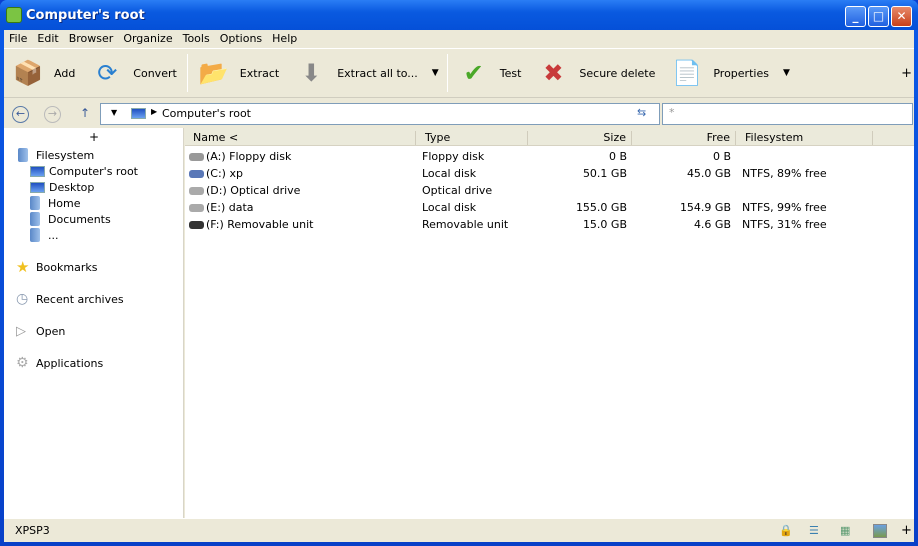 This screenshot has height=546, width=918. Describe the element at coordinates (435, 73) in the screenshot. I see `extract-dropdown-icon: ▼` at that location.